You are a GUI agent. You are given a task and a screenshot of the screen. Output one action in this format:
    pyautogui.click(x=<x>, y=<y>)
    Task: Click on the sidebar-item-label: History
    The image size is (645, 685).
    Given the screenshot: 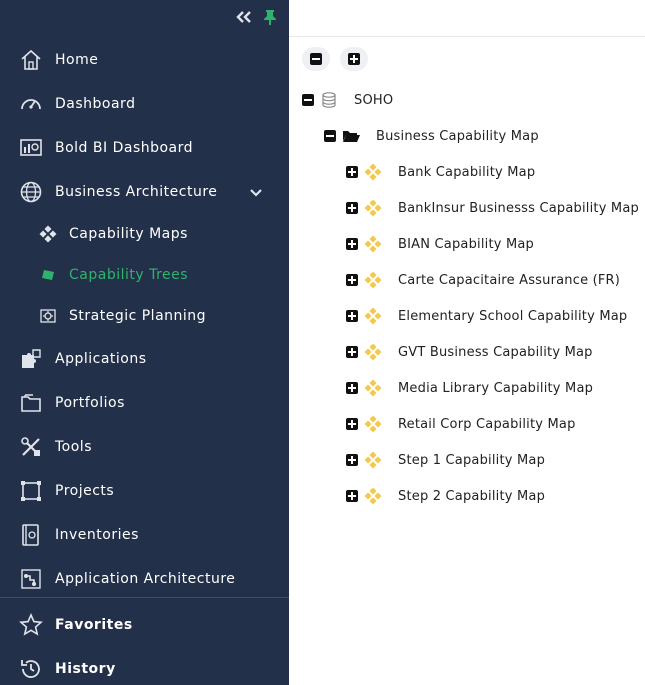 What is the action you would take?
    pyautogui.click(x=85, y=669)
    